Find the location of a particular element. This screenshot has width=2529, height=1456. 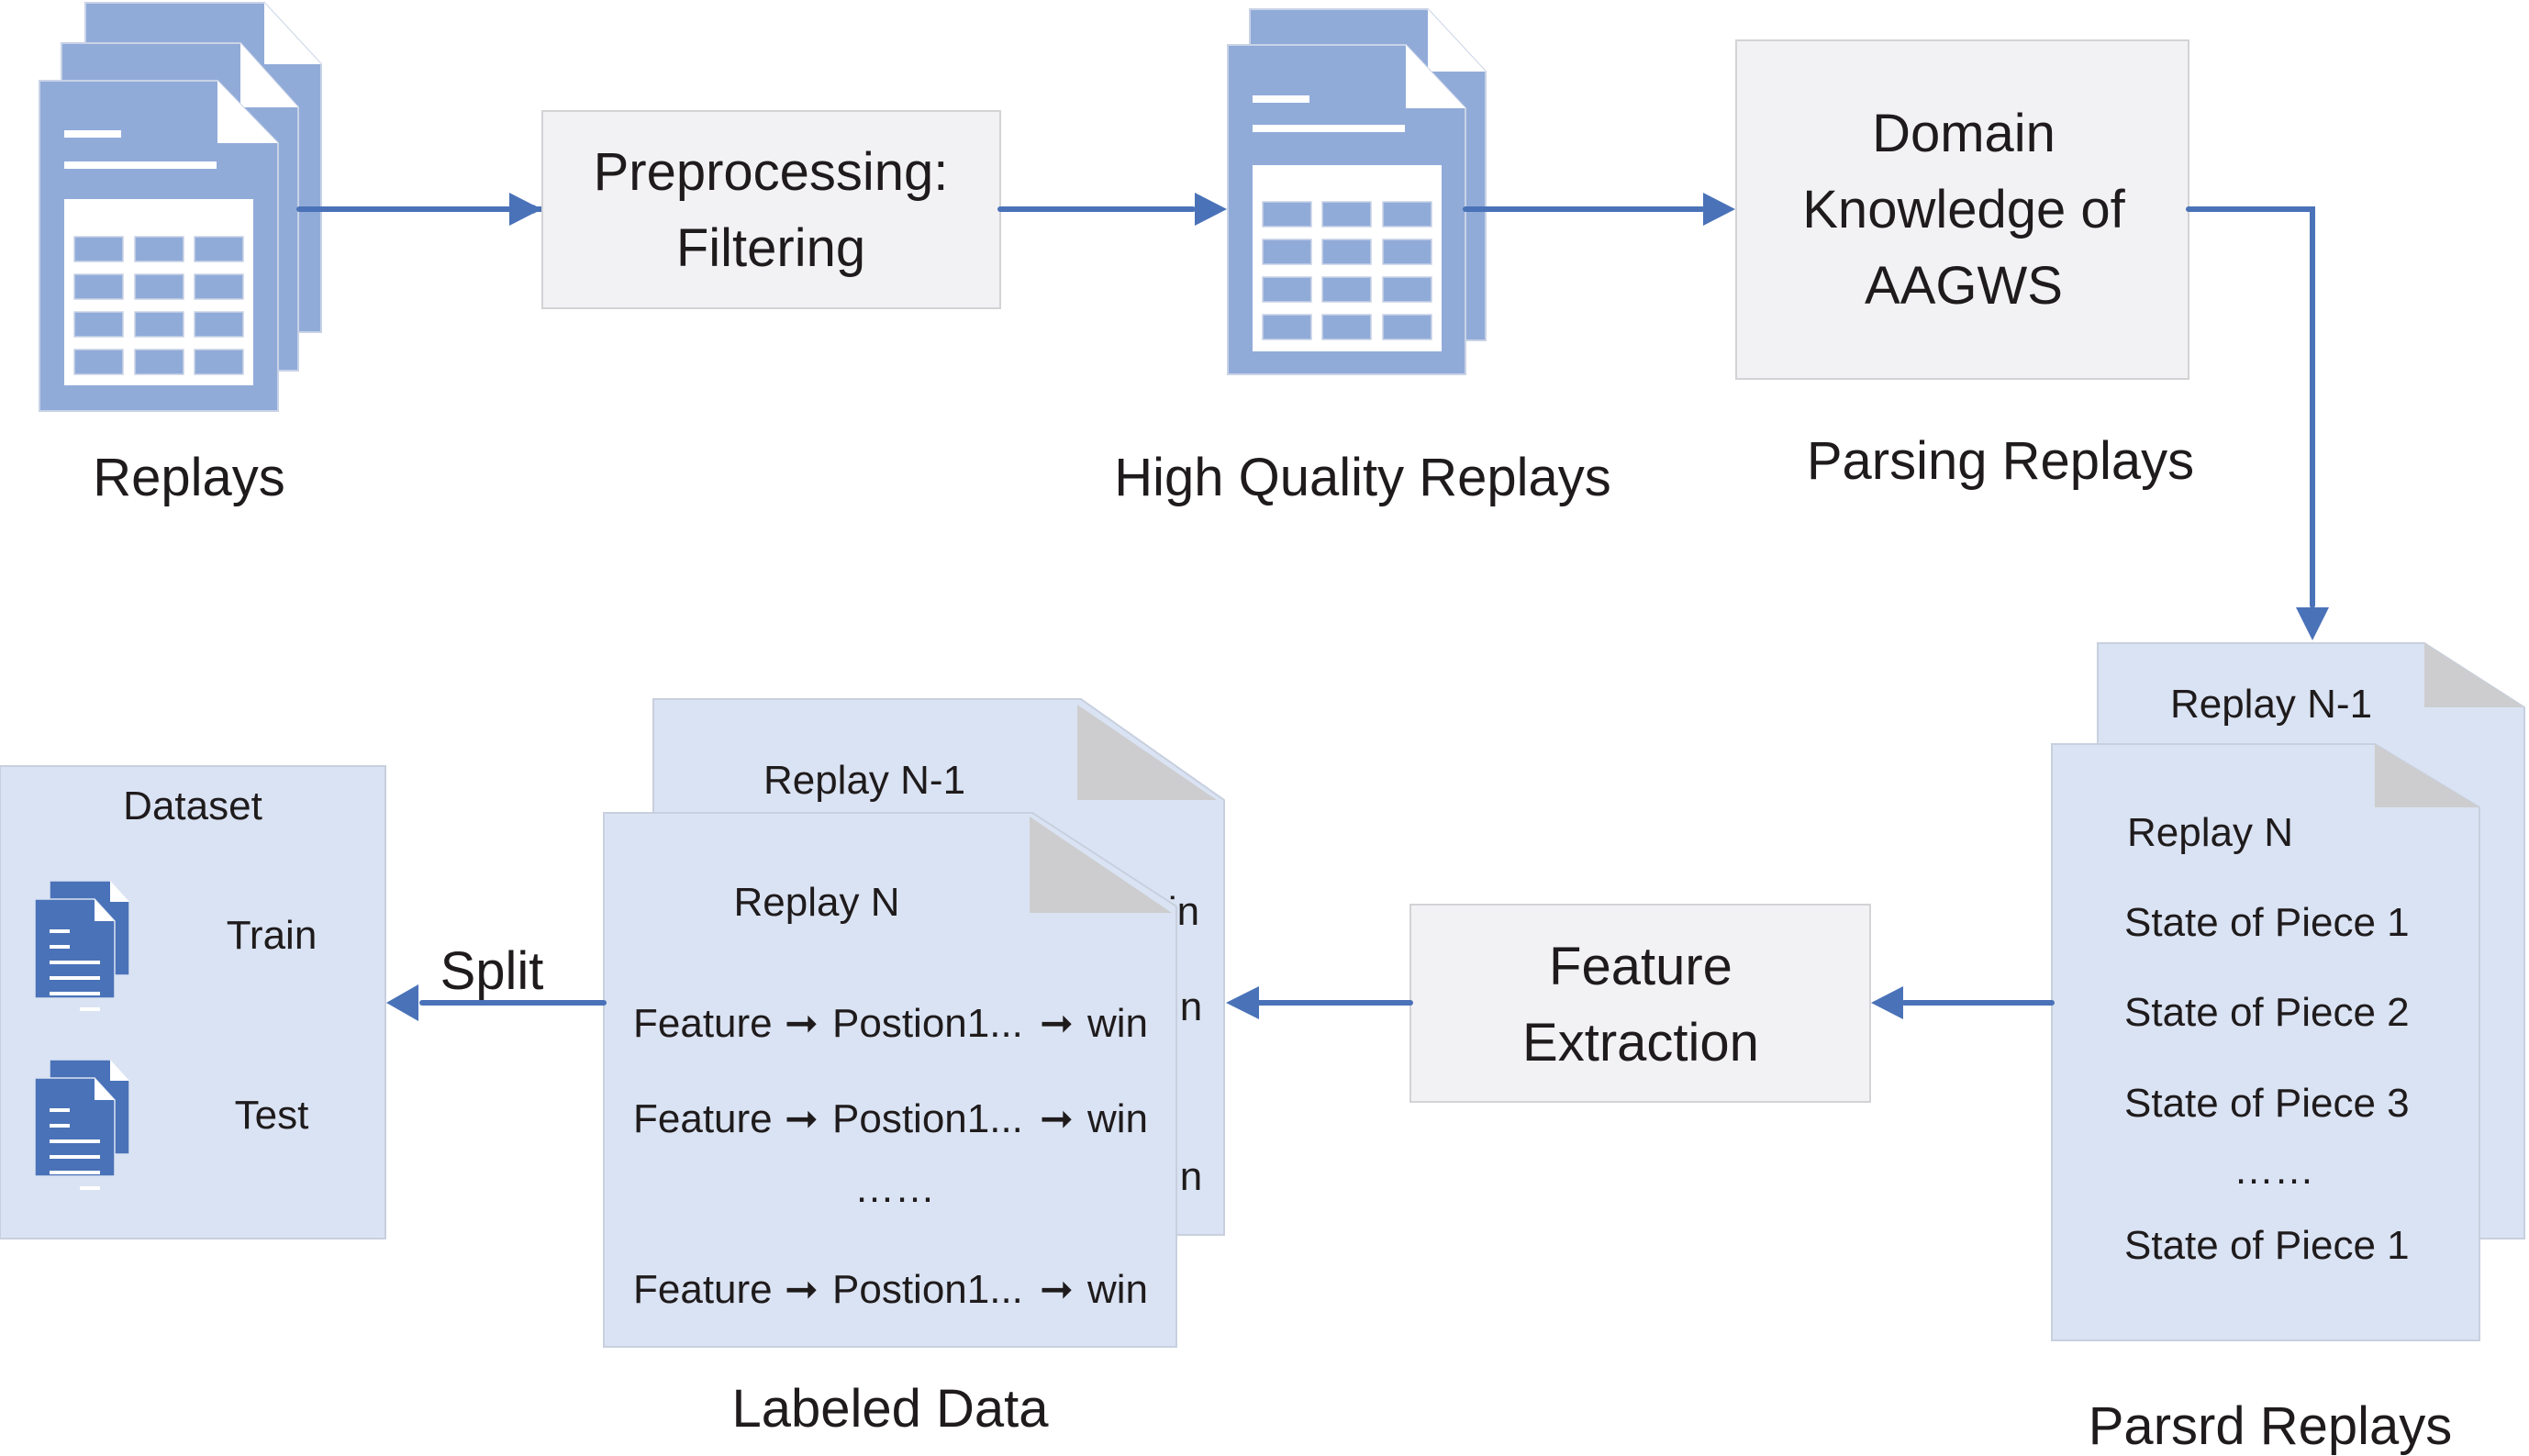

domain-line-1: Domain is located at coordinates (1964, 133).